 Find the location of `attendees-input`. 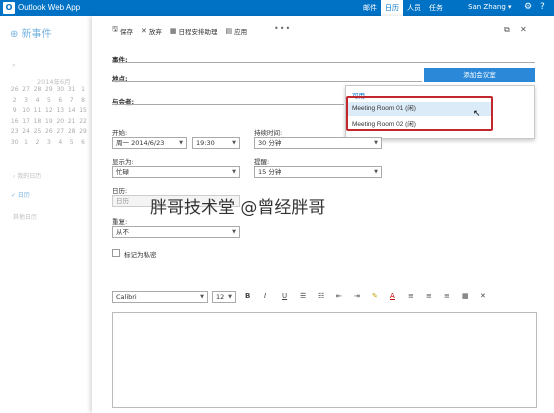

attendees-input is located at coordinates (228, 104).